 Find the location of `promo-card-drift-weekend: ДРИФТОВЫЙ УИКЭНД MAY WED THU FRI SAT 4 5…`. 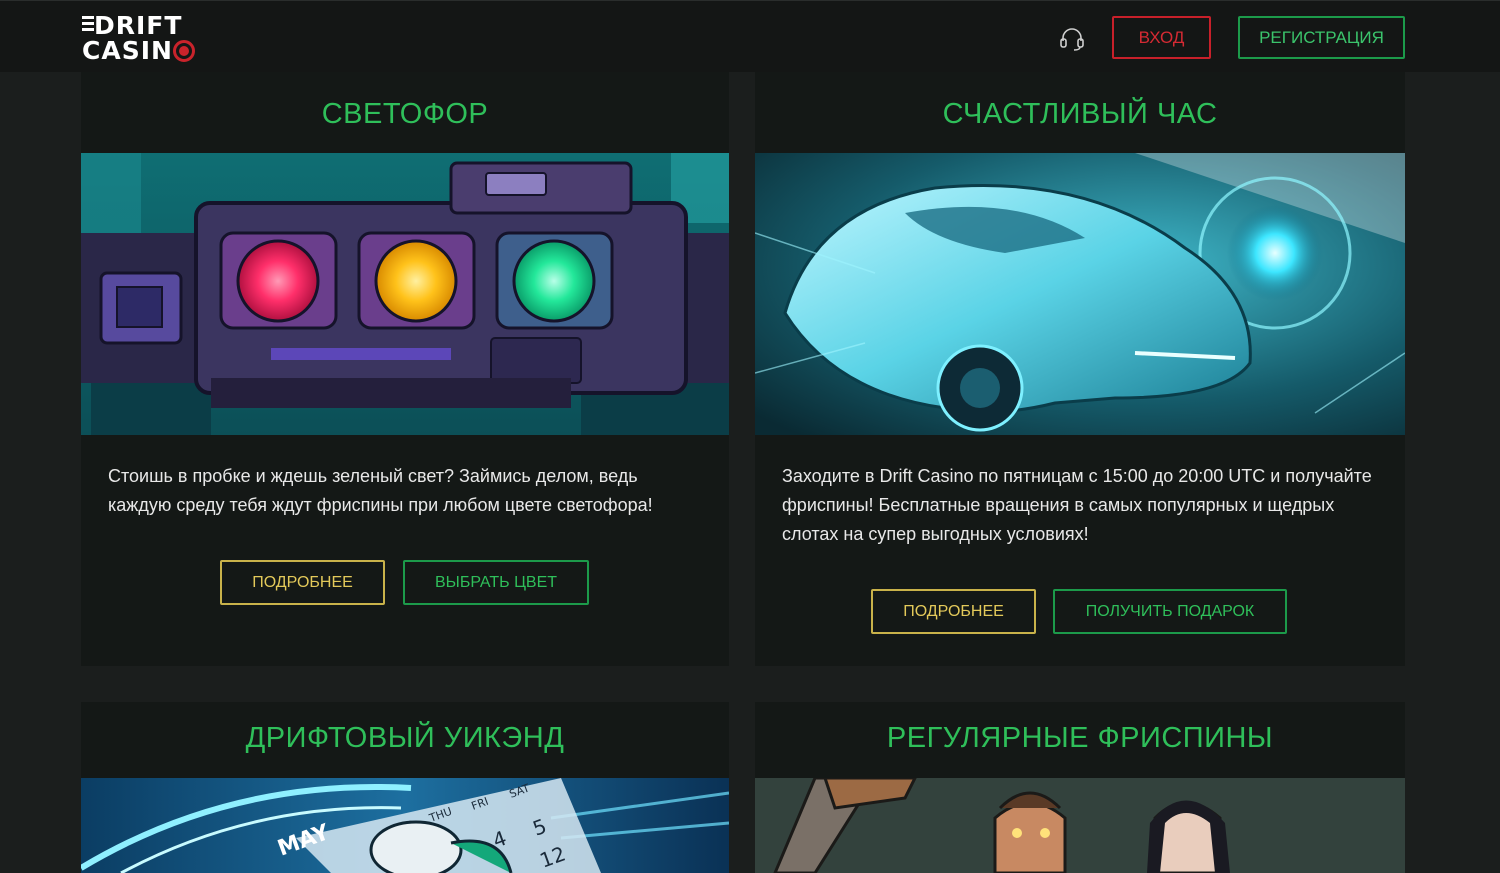

promo-card-drift-weekend: ДРИФТОВЫЙ УИКЭНД MAY WED THU FRI SAT 4 5… is located at coordinates (405, 787).